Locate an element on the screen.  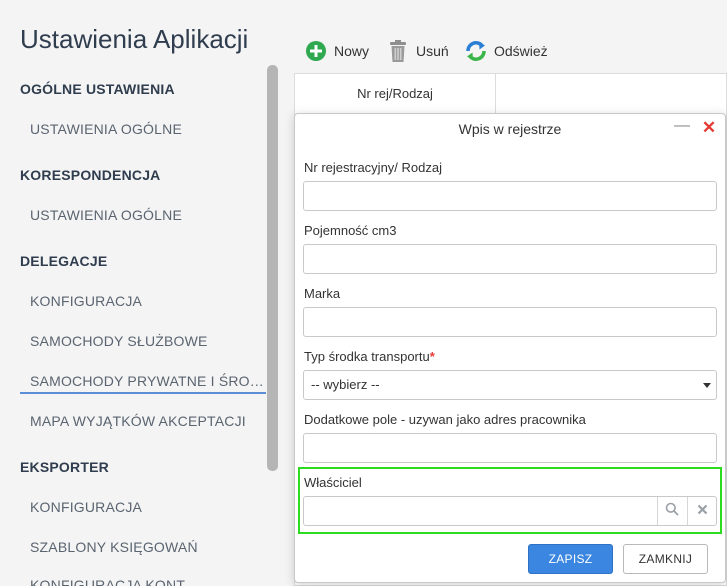
active-item-underline is located at coordinates (143, 393).